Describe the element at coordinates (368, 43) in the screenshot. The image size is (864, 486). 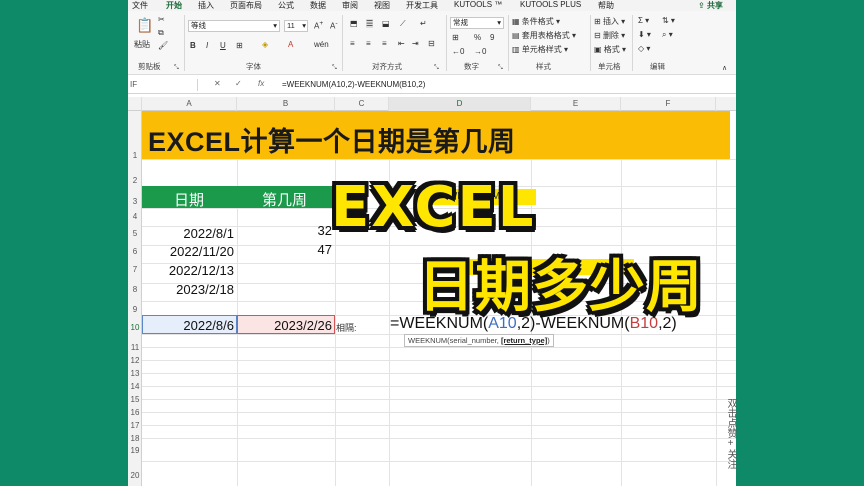
I see `align-center-icon: ≡` at that location.